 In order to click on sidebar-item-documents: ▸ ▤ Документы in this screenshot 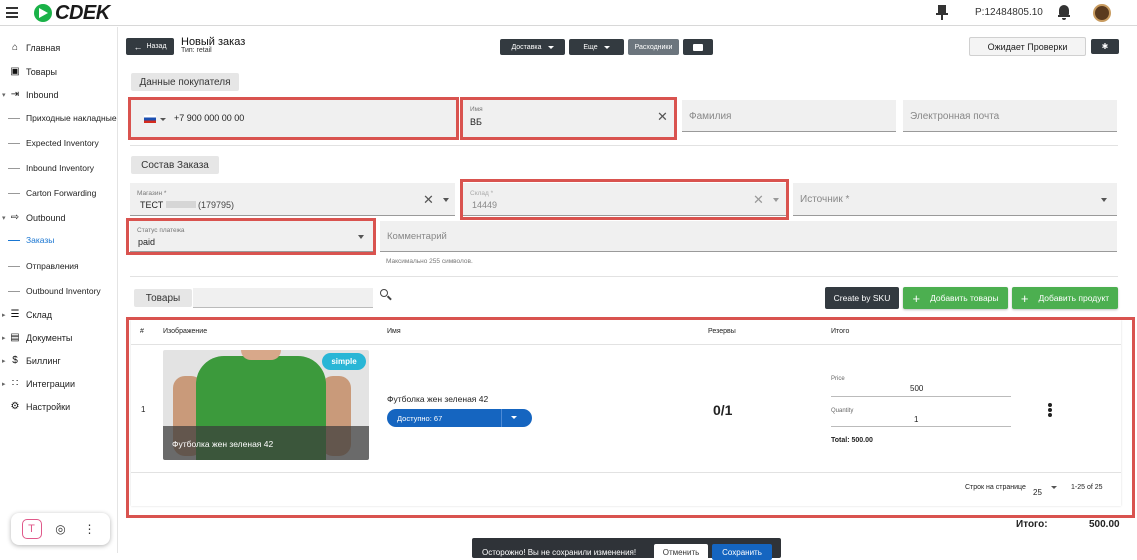, I will do `click(59, 338)`.